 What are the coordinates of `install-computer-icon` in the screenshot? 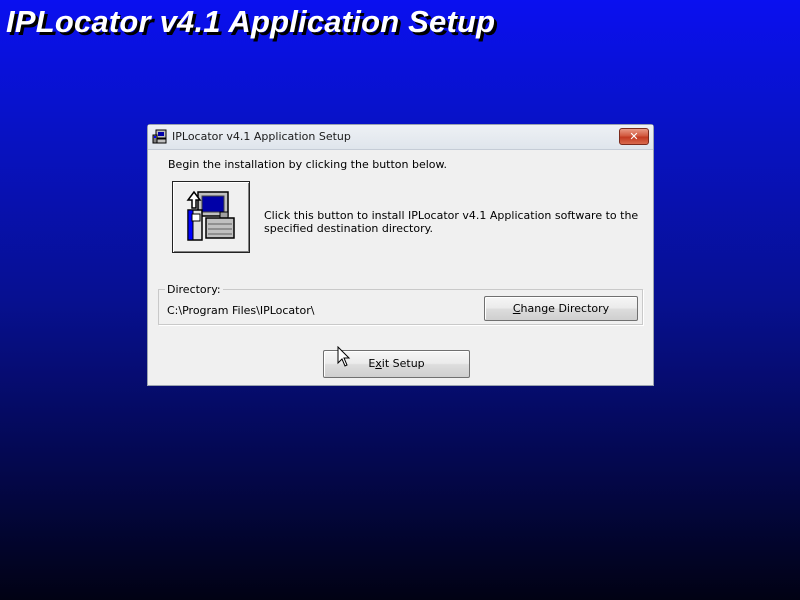 It's located at (210, 215).